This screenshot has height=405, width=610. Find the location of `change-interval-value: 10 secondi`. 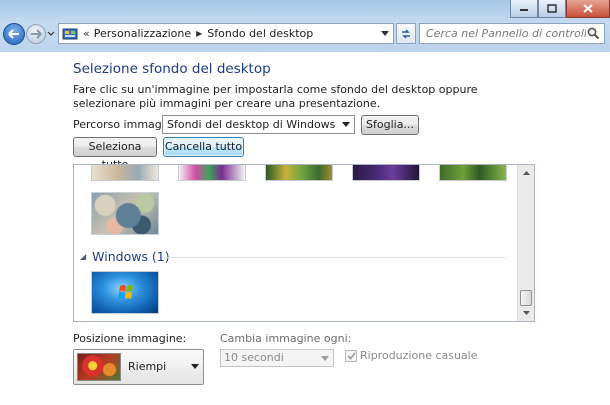

change-interval-value: 10 secondi is located at coordinates (254, 357).